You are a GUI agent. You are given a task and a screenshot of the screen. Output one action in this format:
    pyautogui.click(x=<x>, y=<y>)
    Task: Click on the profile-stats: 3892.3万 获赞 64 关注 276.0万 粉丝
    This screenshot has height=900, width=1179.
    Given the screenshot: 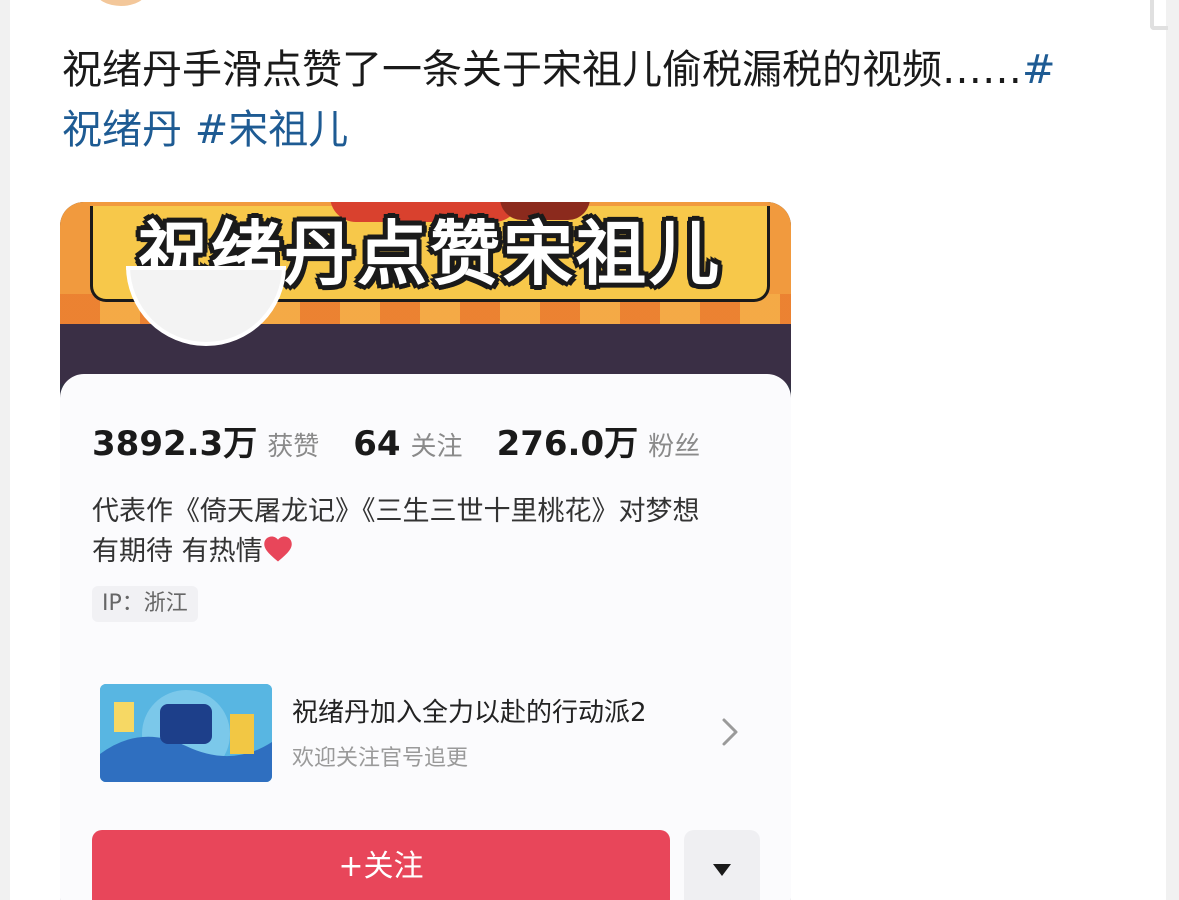 What is the action you would take?
    pyautogui.click(x=413, y=440)
    